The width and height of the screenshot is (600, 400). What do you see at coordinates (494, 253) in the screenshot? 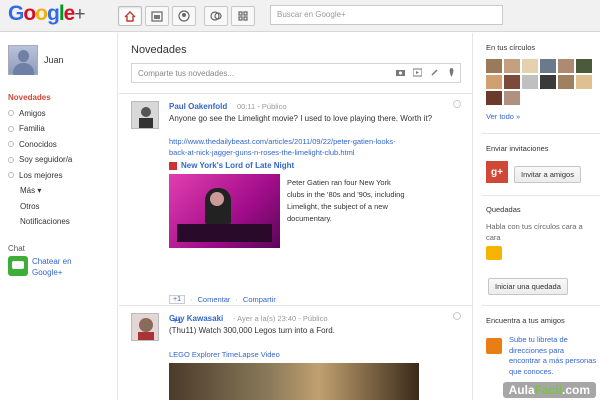
I see `hangout-camera-icon` at bounding box center [494, 253].